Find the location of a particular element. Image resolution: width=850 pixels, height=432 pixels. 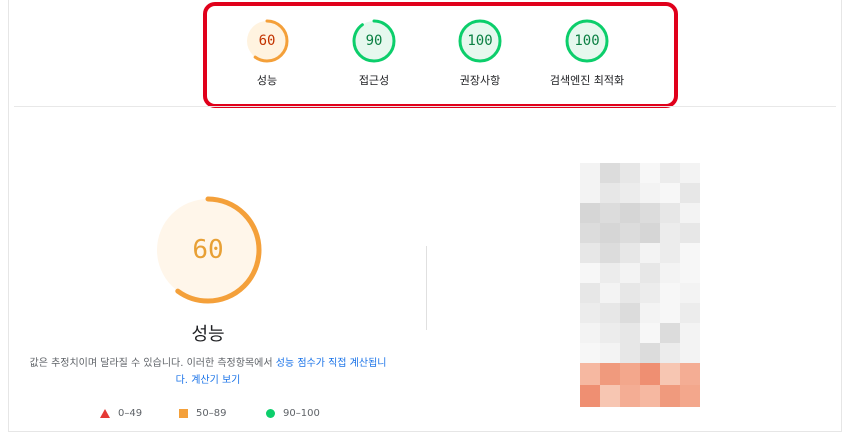

legend-item-fail: 0–49 is located at coordinates (121, 414).